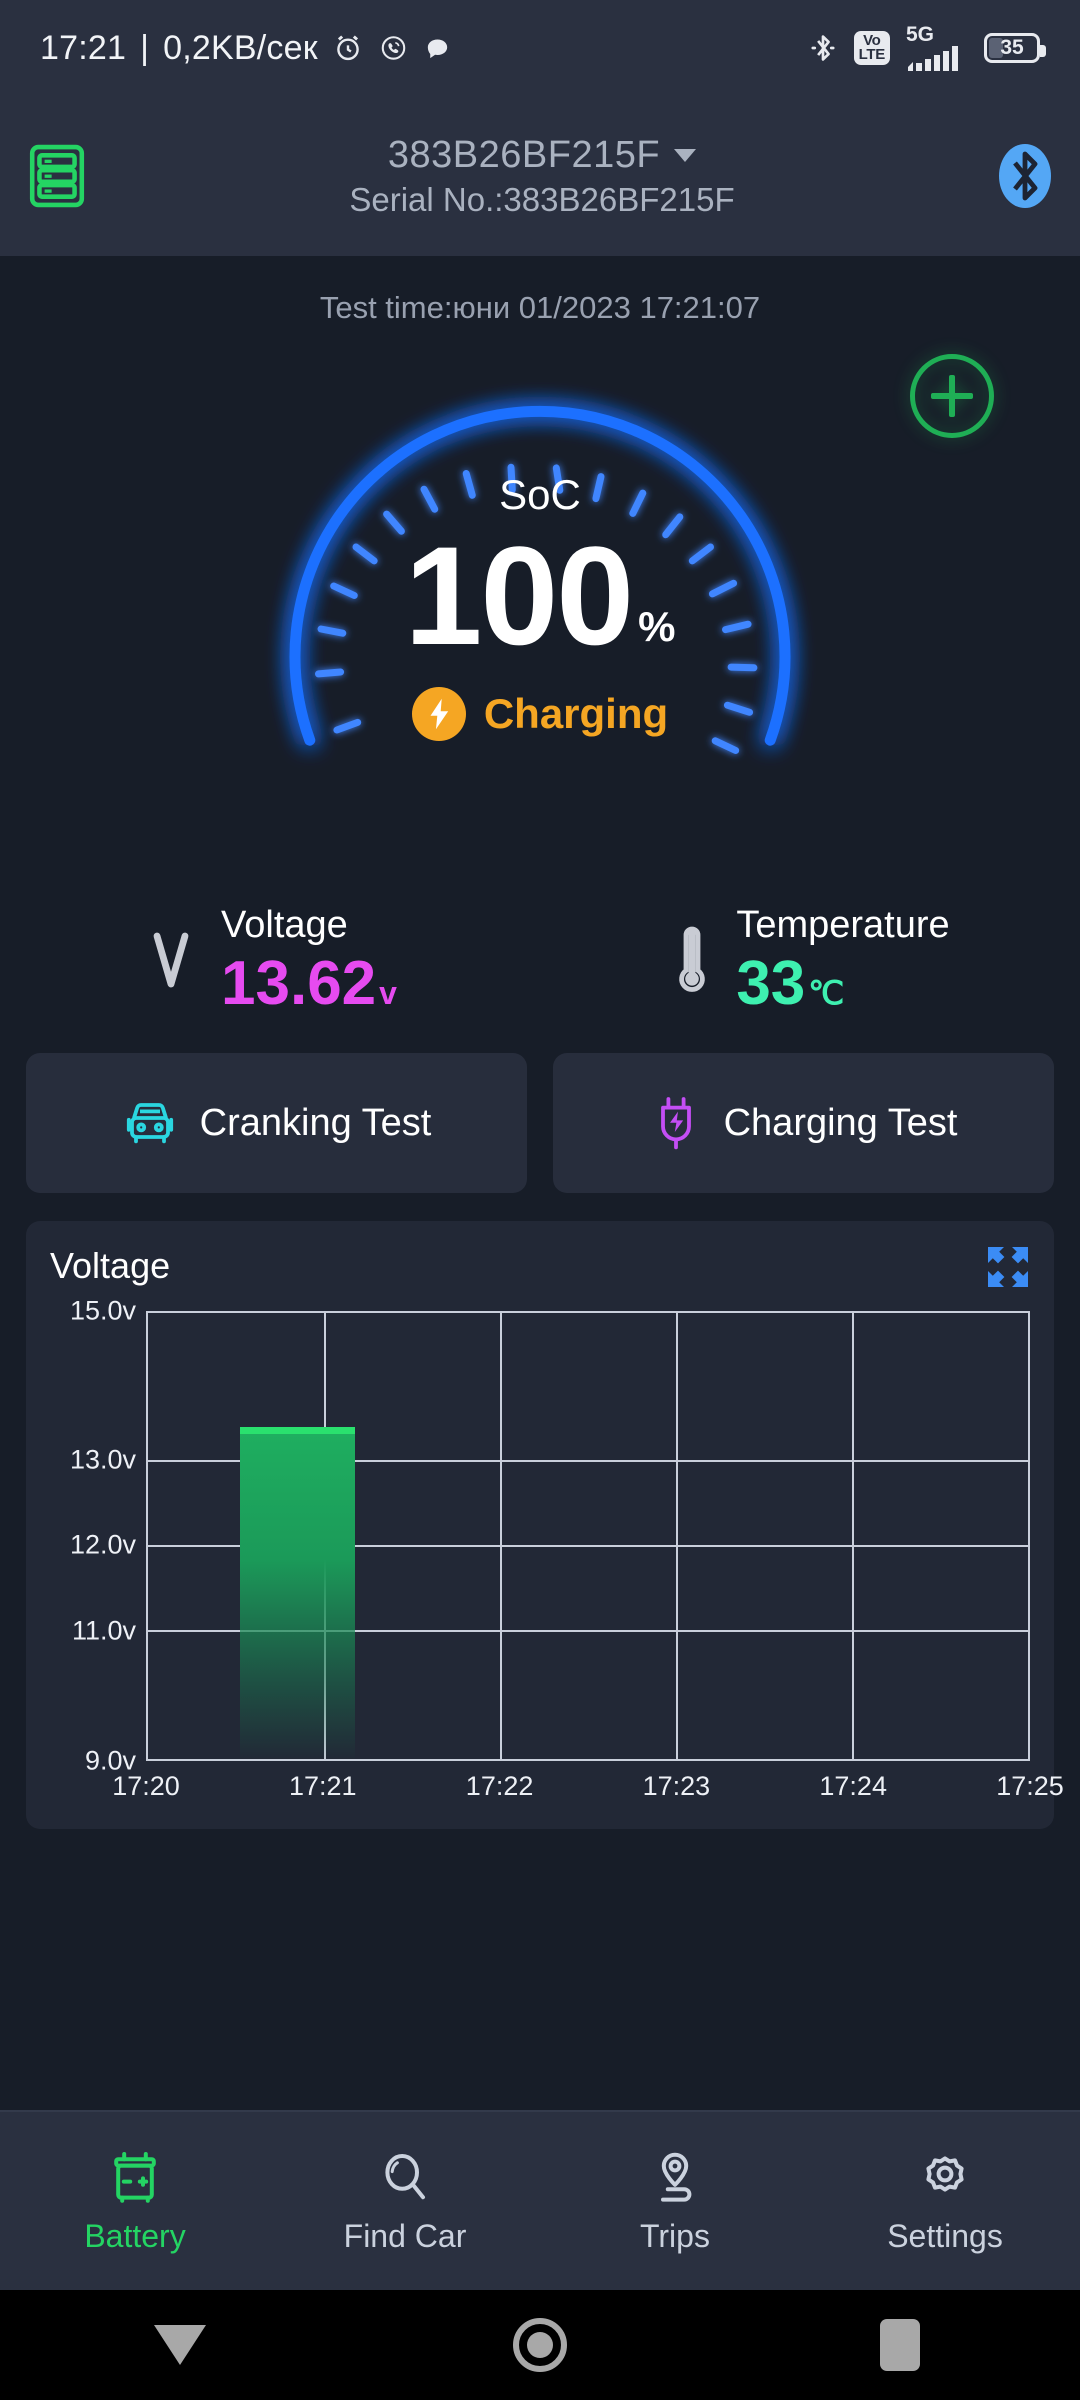  What do you see at coordinates (540, 307) in the screenshot?
I see `test-time-label: Test time:юни 01/2023 17:21:07` at bounding box center [540, 307].